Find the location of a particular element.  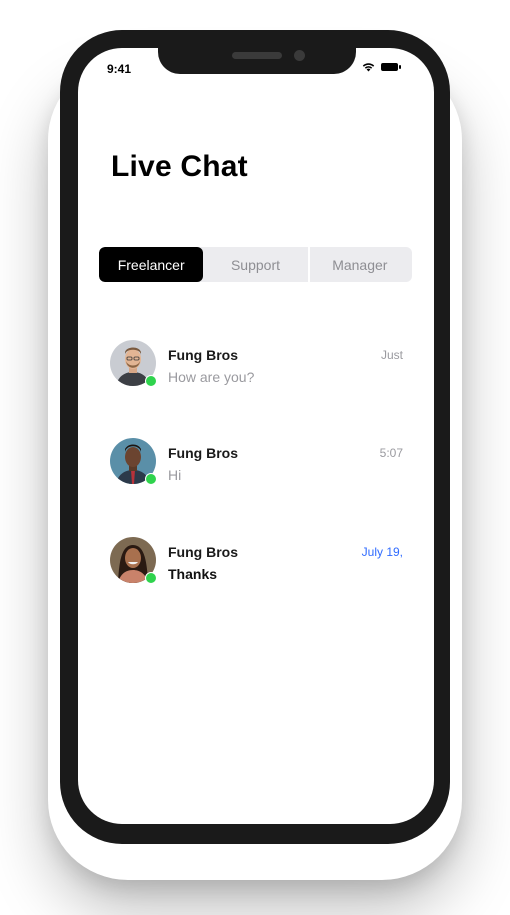

status-icons is located at coordinates (381, 67).